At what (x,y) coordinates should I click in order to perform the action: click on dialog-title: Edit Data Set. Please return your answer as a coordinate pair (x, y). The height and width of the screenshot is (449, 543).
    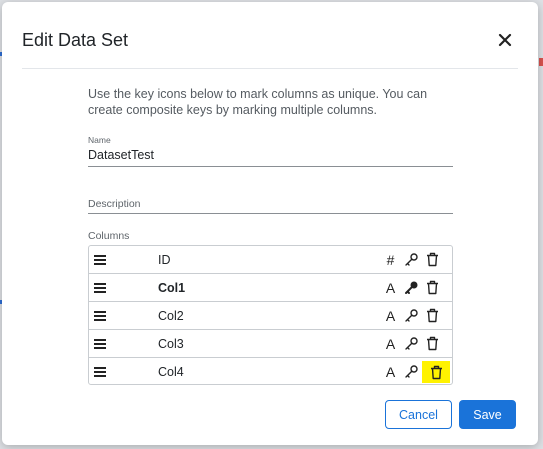
    Looking at the image, I should click on (75, 40).